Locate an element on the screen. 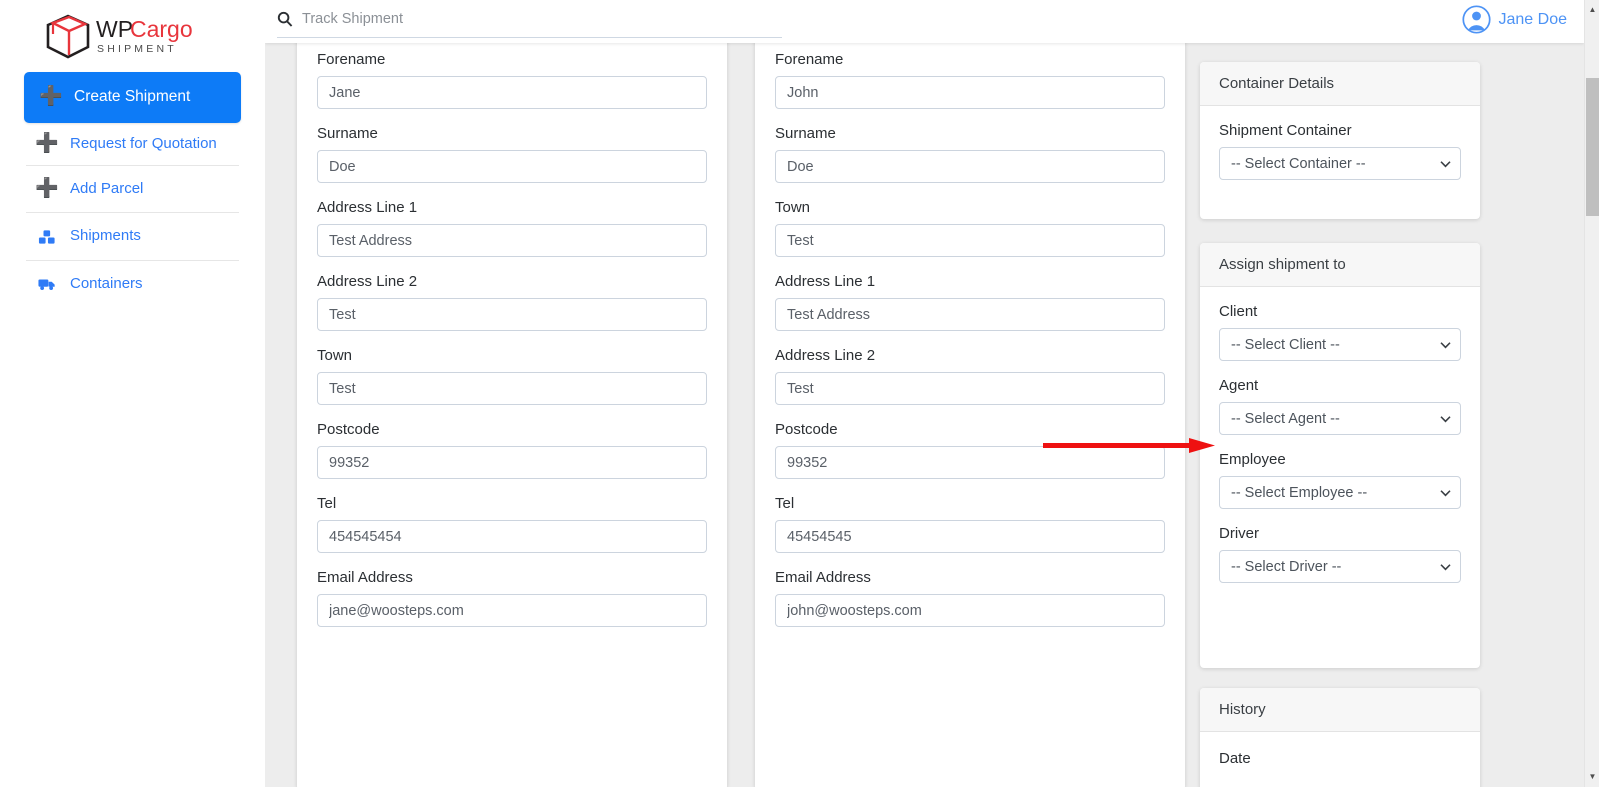 The width and height of the screenshot is (1599, 787). history-panel-body: Date is located at coordinates (1340, 758).